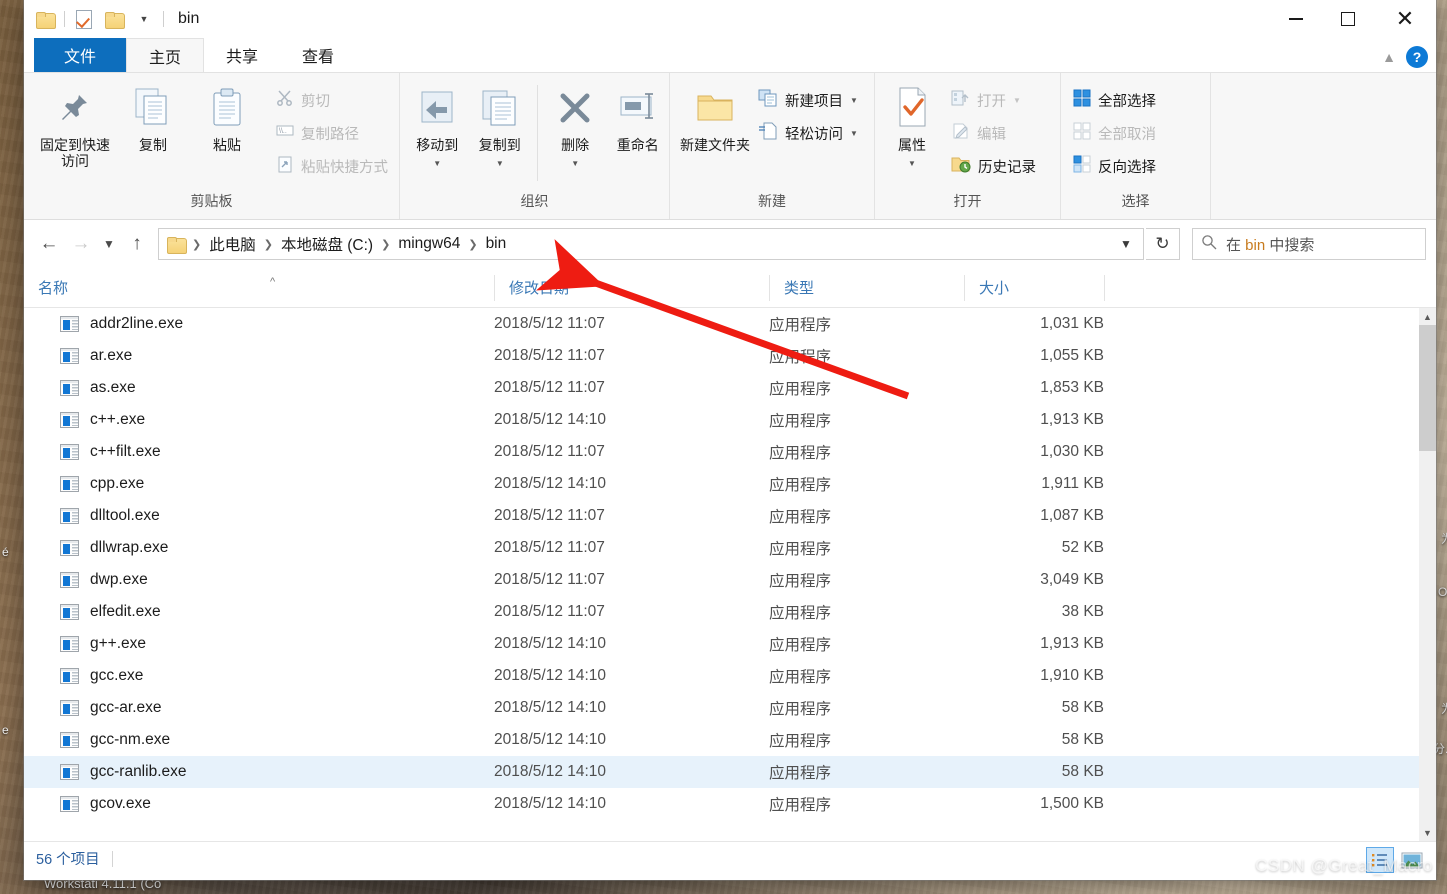  Describe the element at coordinates (575, 124) in the screenshot. I see `delete-button: 删除 ▼` at that location.